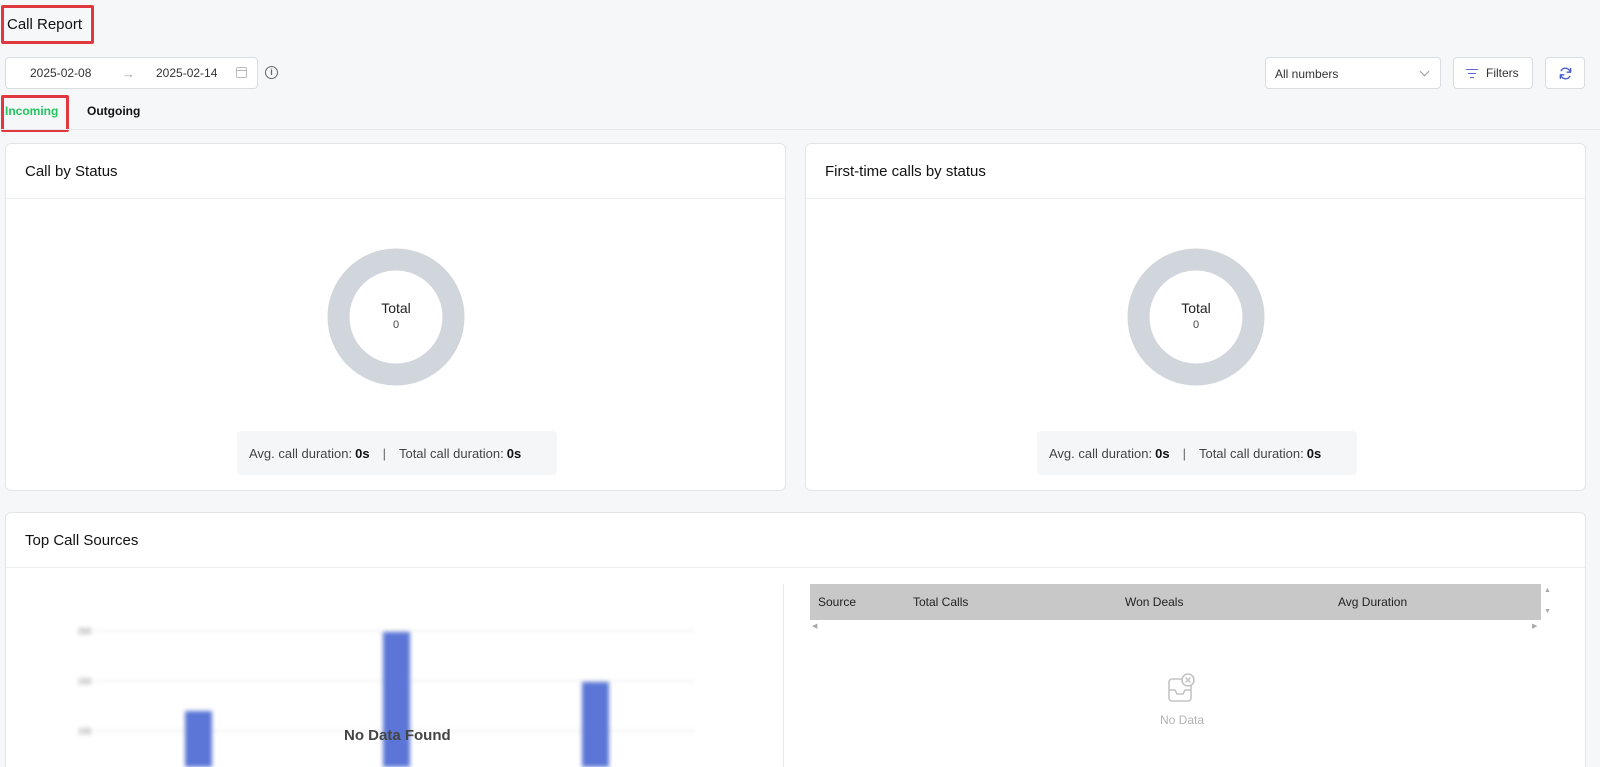  I want to click on tick-label: 200, so click(85, 631).